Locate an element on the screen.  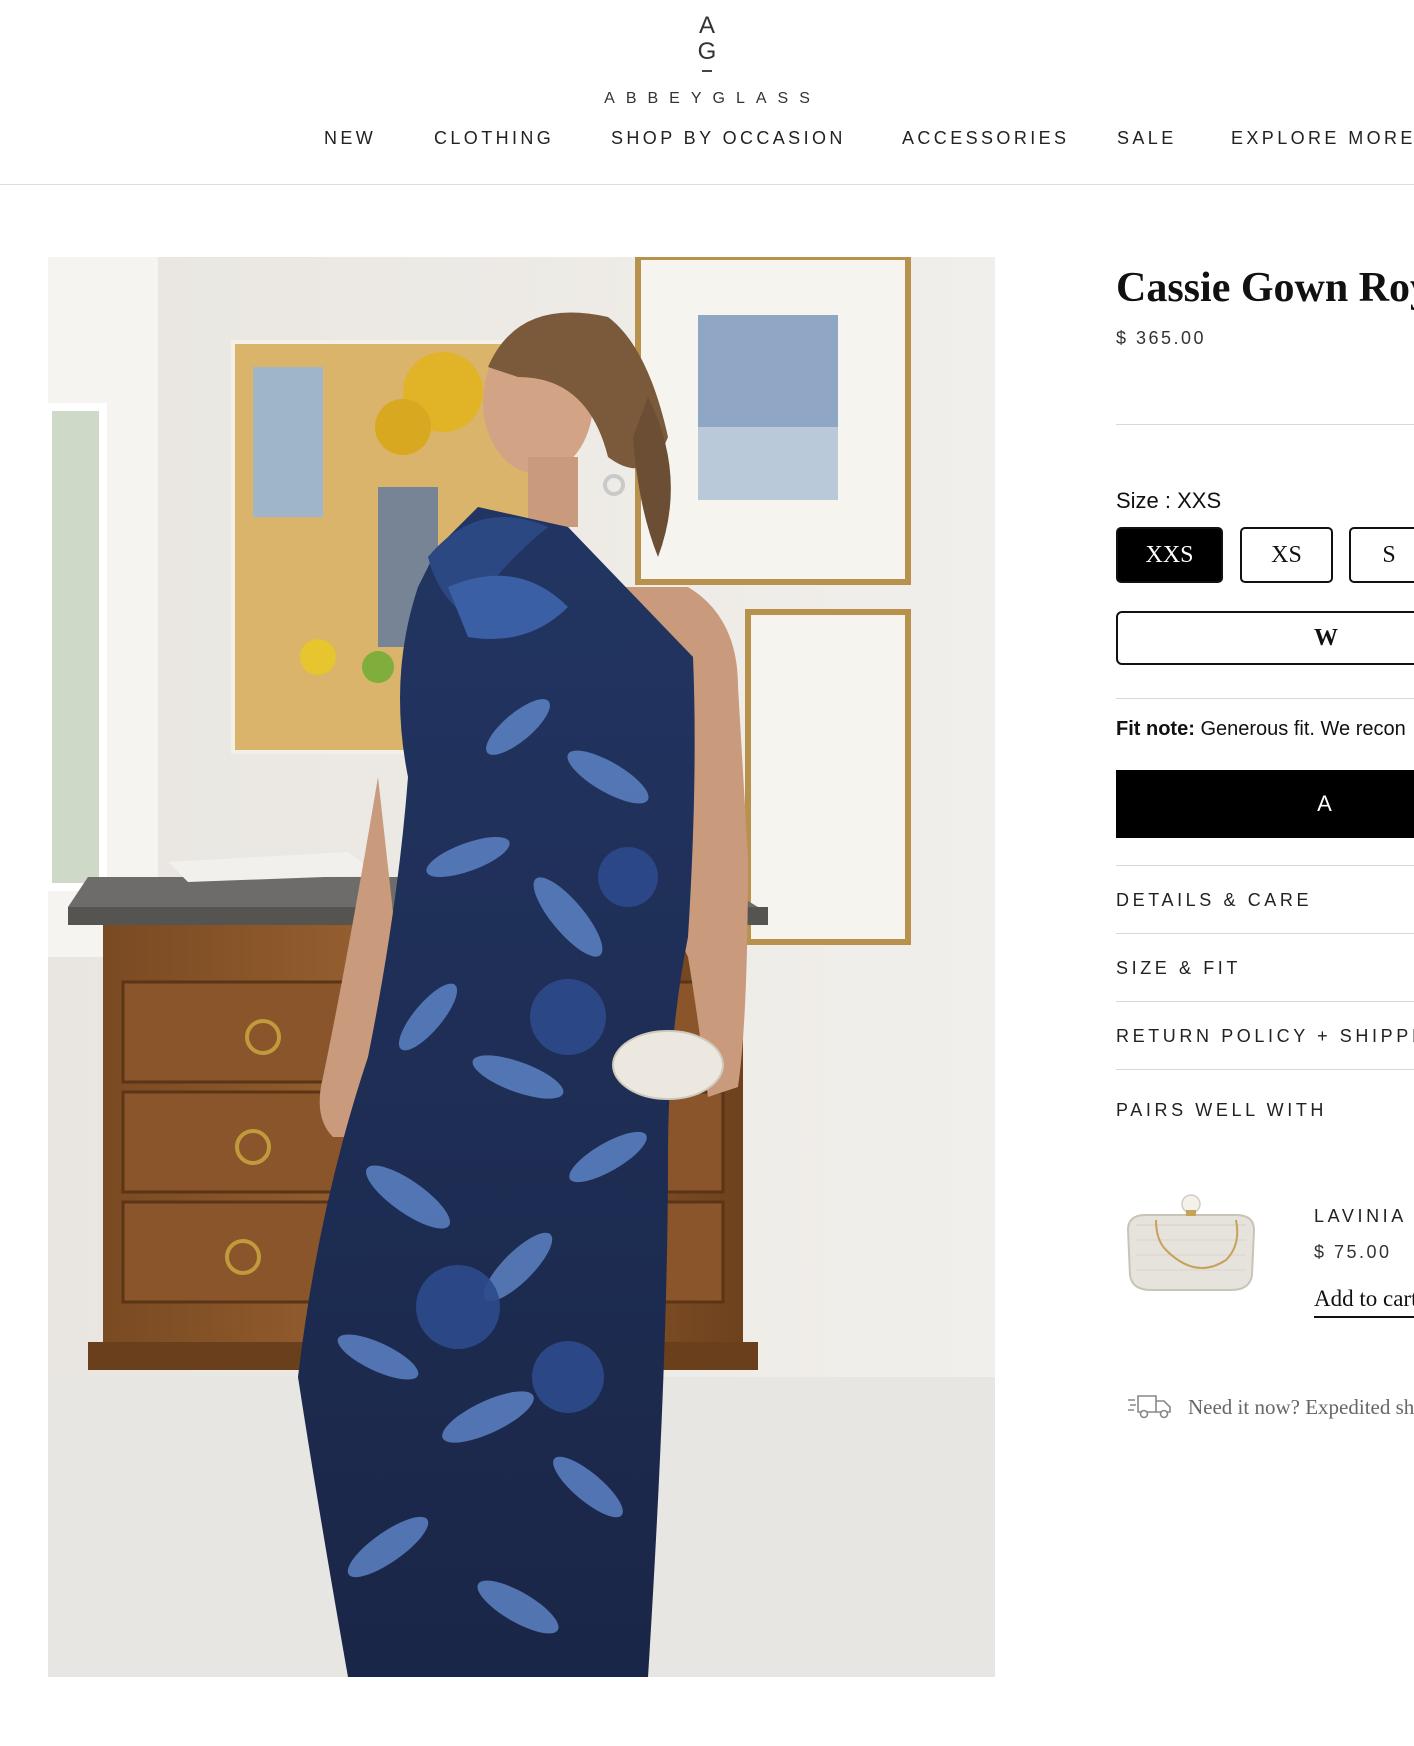
monogram-bar is located at coordinates (707, 71).